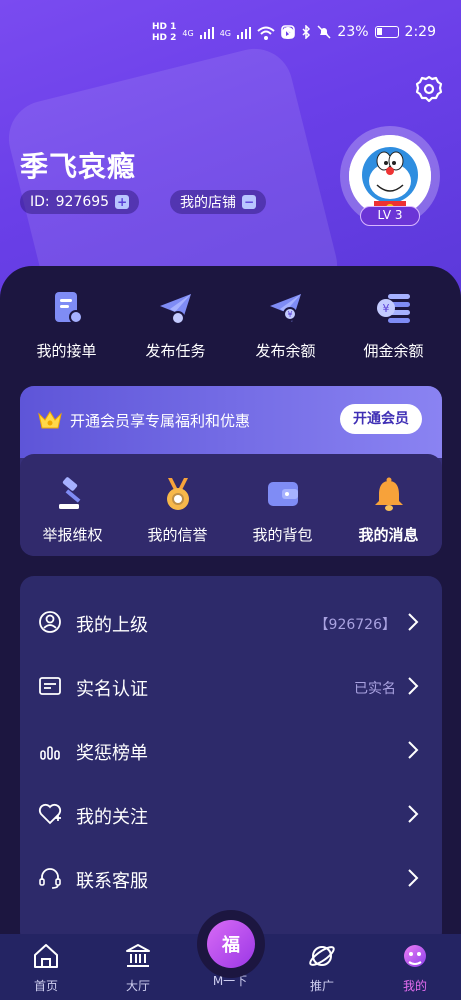  What do you see at coordinates (285, 351) in the screenshot?
I see `quick-action-label: 发布余额` at bounding box center [285, 351].